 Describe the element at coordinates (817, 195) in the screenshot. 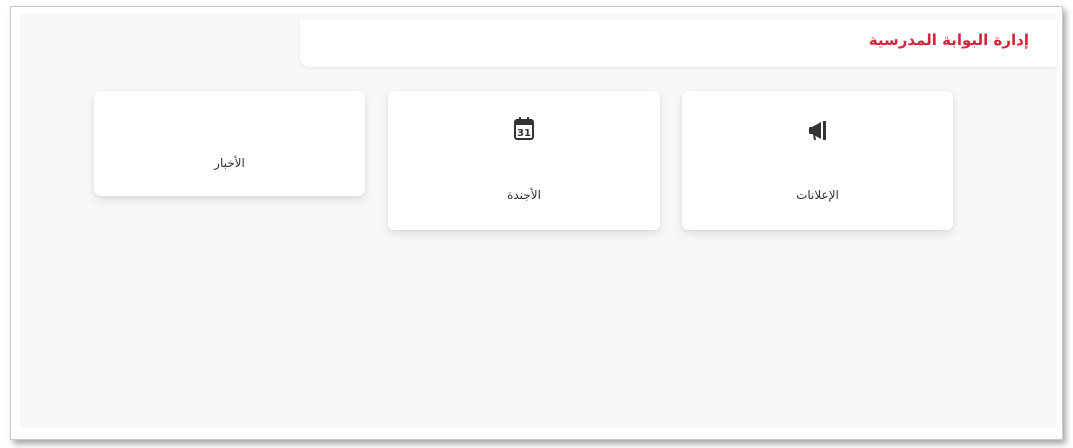

I see `announcements-label: الإعلانات` at that location.